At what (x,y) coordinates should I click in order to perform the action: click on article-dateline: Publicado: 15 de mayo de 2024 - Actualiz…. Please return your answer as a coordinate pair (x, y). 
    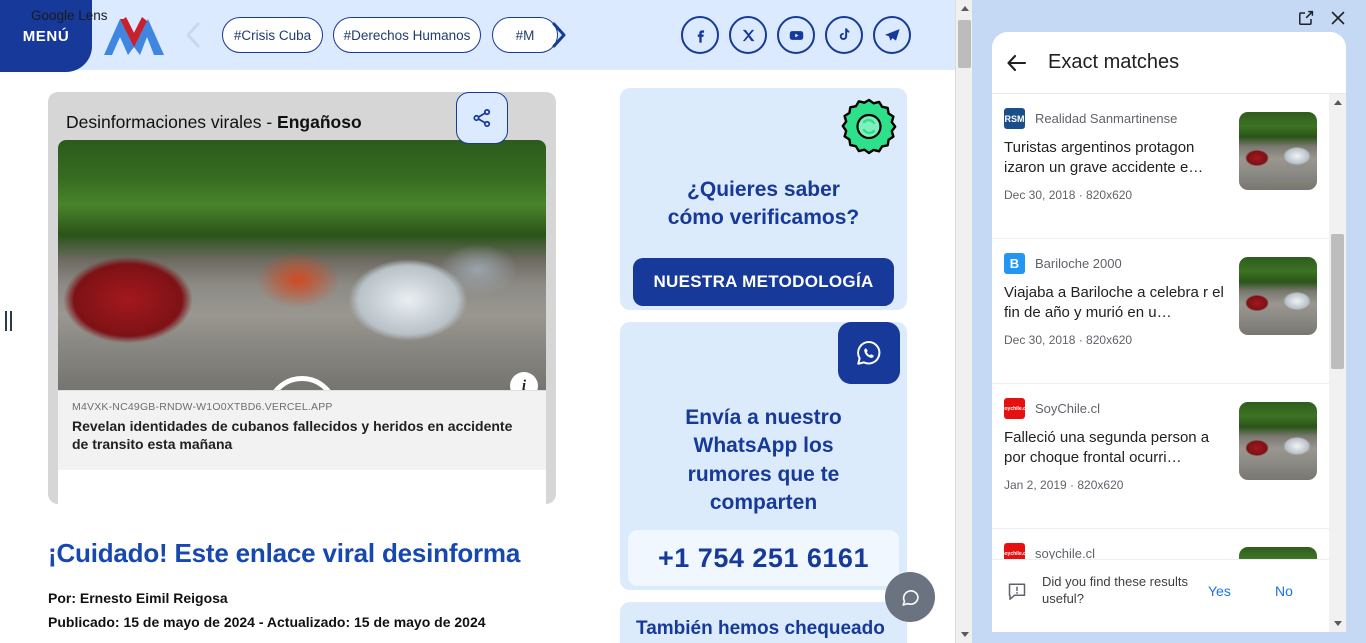
    Looking at the image, I should click on (267, 622).